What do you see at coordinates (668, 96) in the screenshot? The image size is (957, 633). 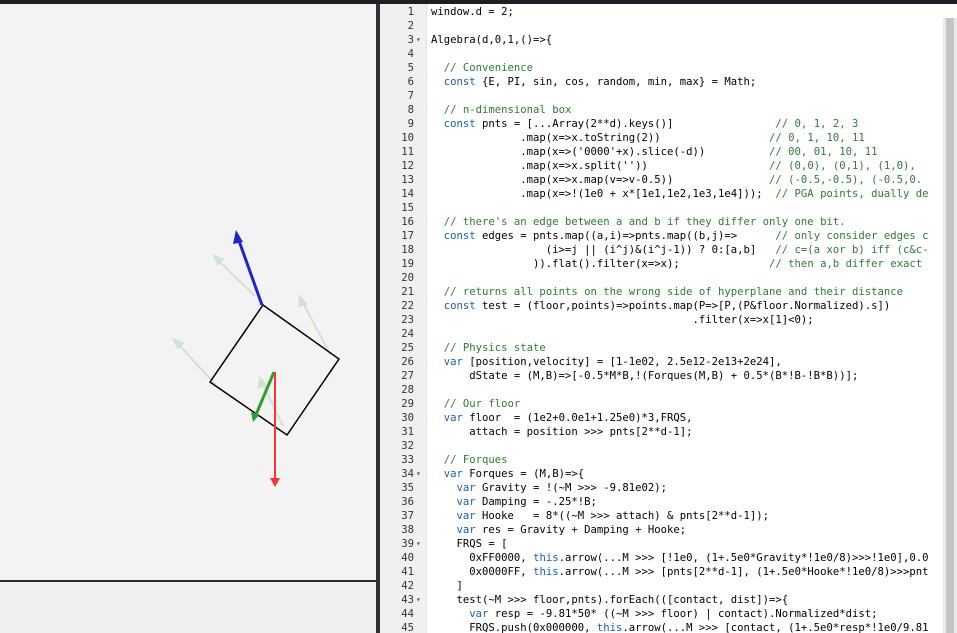 I see `code-line: 7` at bounding box center [668, 96].